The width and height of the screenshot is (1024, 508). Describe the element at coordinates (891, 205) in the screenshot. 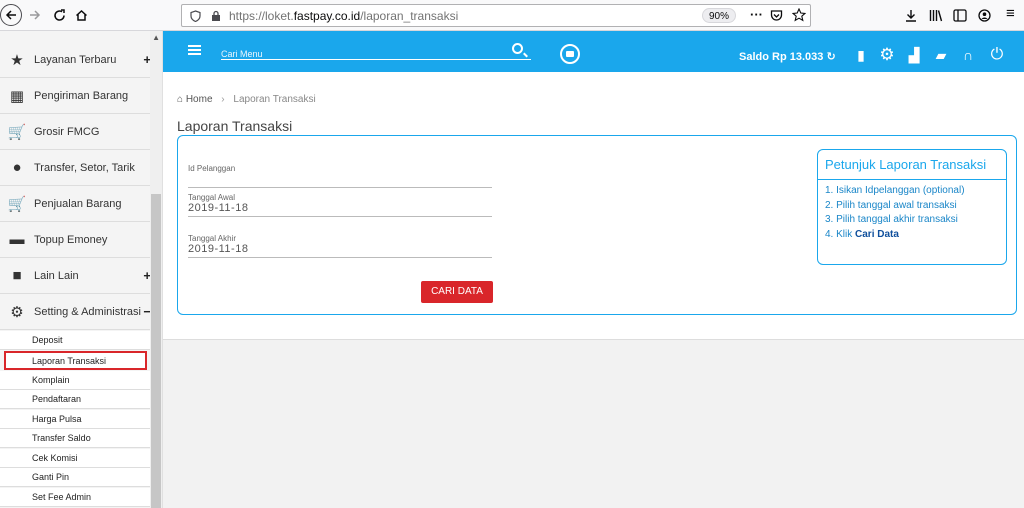

I see `help-step: 2. Pilih tanggal awal transaksi` at that location.